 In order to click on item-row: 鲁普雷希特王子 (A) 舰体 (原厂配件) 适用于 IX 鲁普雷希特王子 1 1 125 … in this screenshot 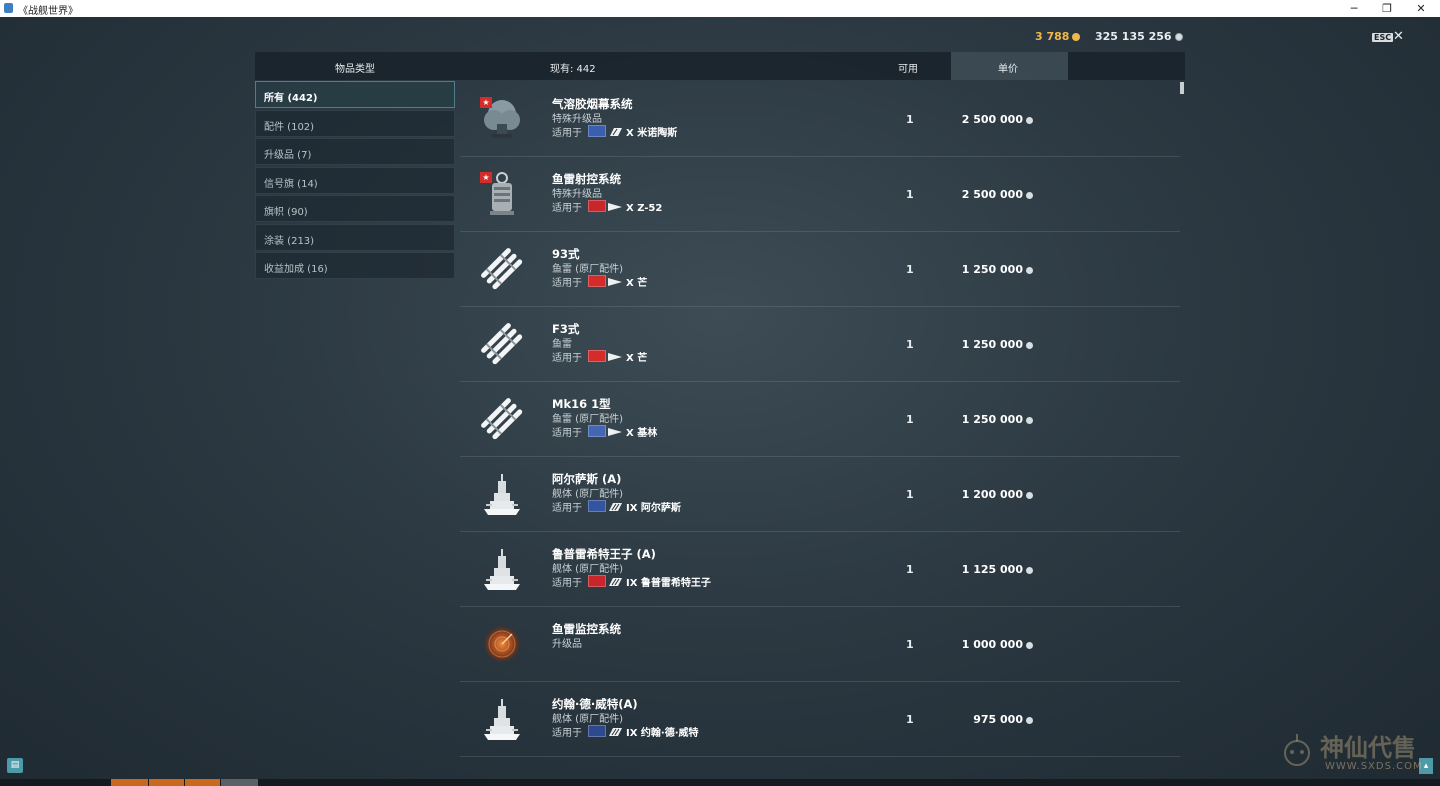, I will do `click(820, 569)`.